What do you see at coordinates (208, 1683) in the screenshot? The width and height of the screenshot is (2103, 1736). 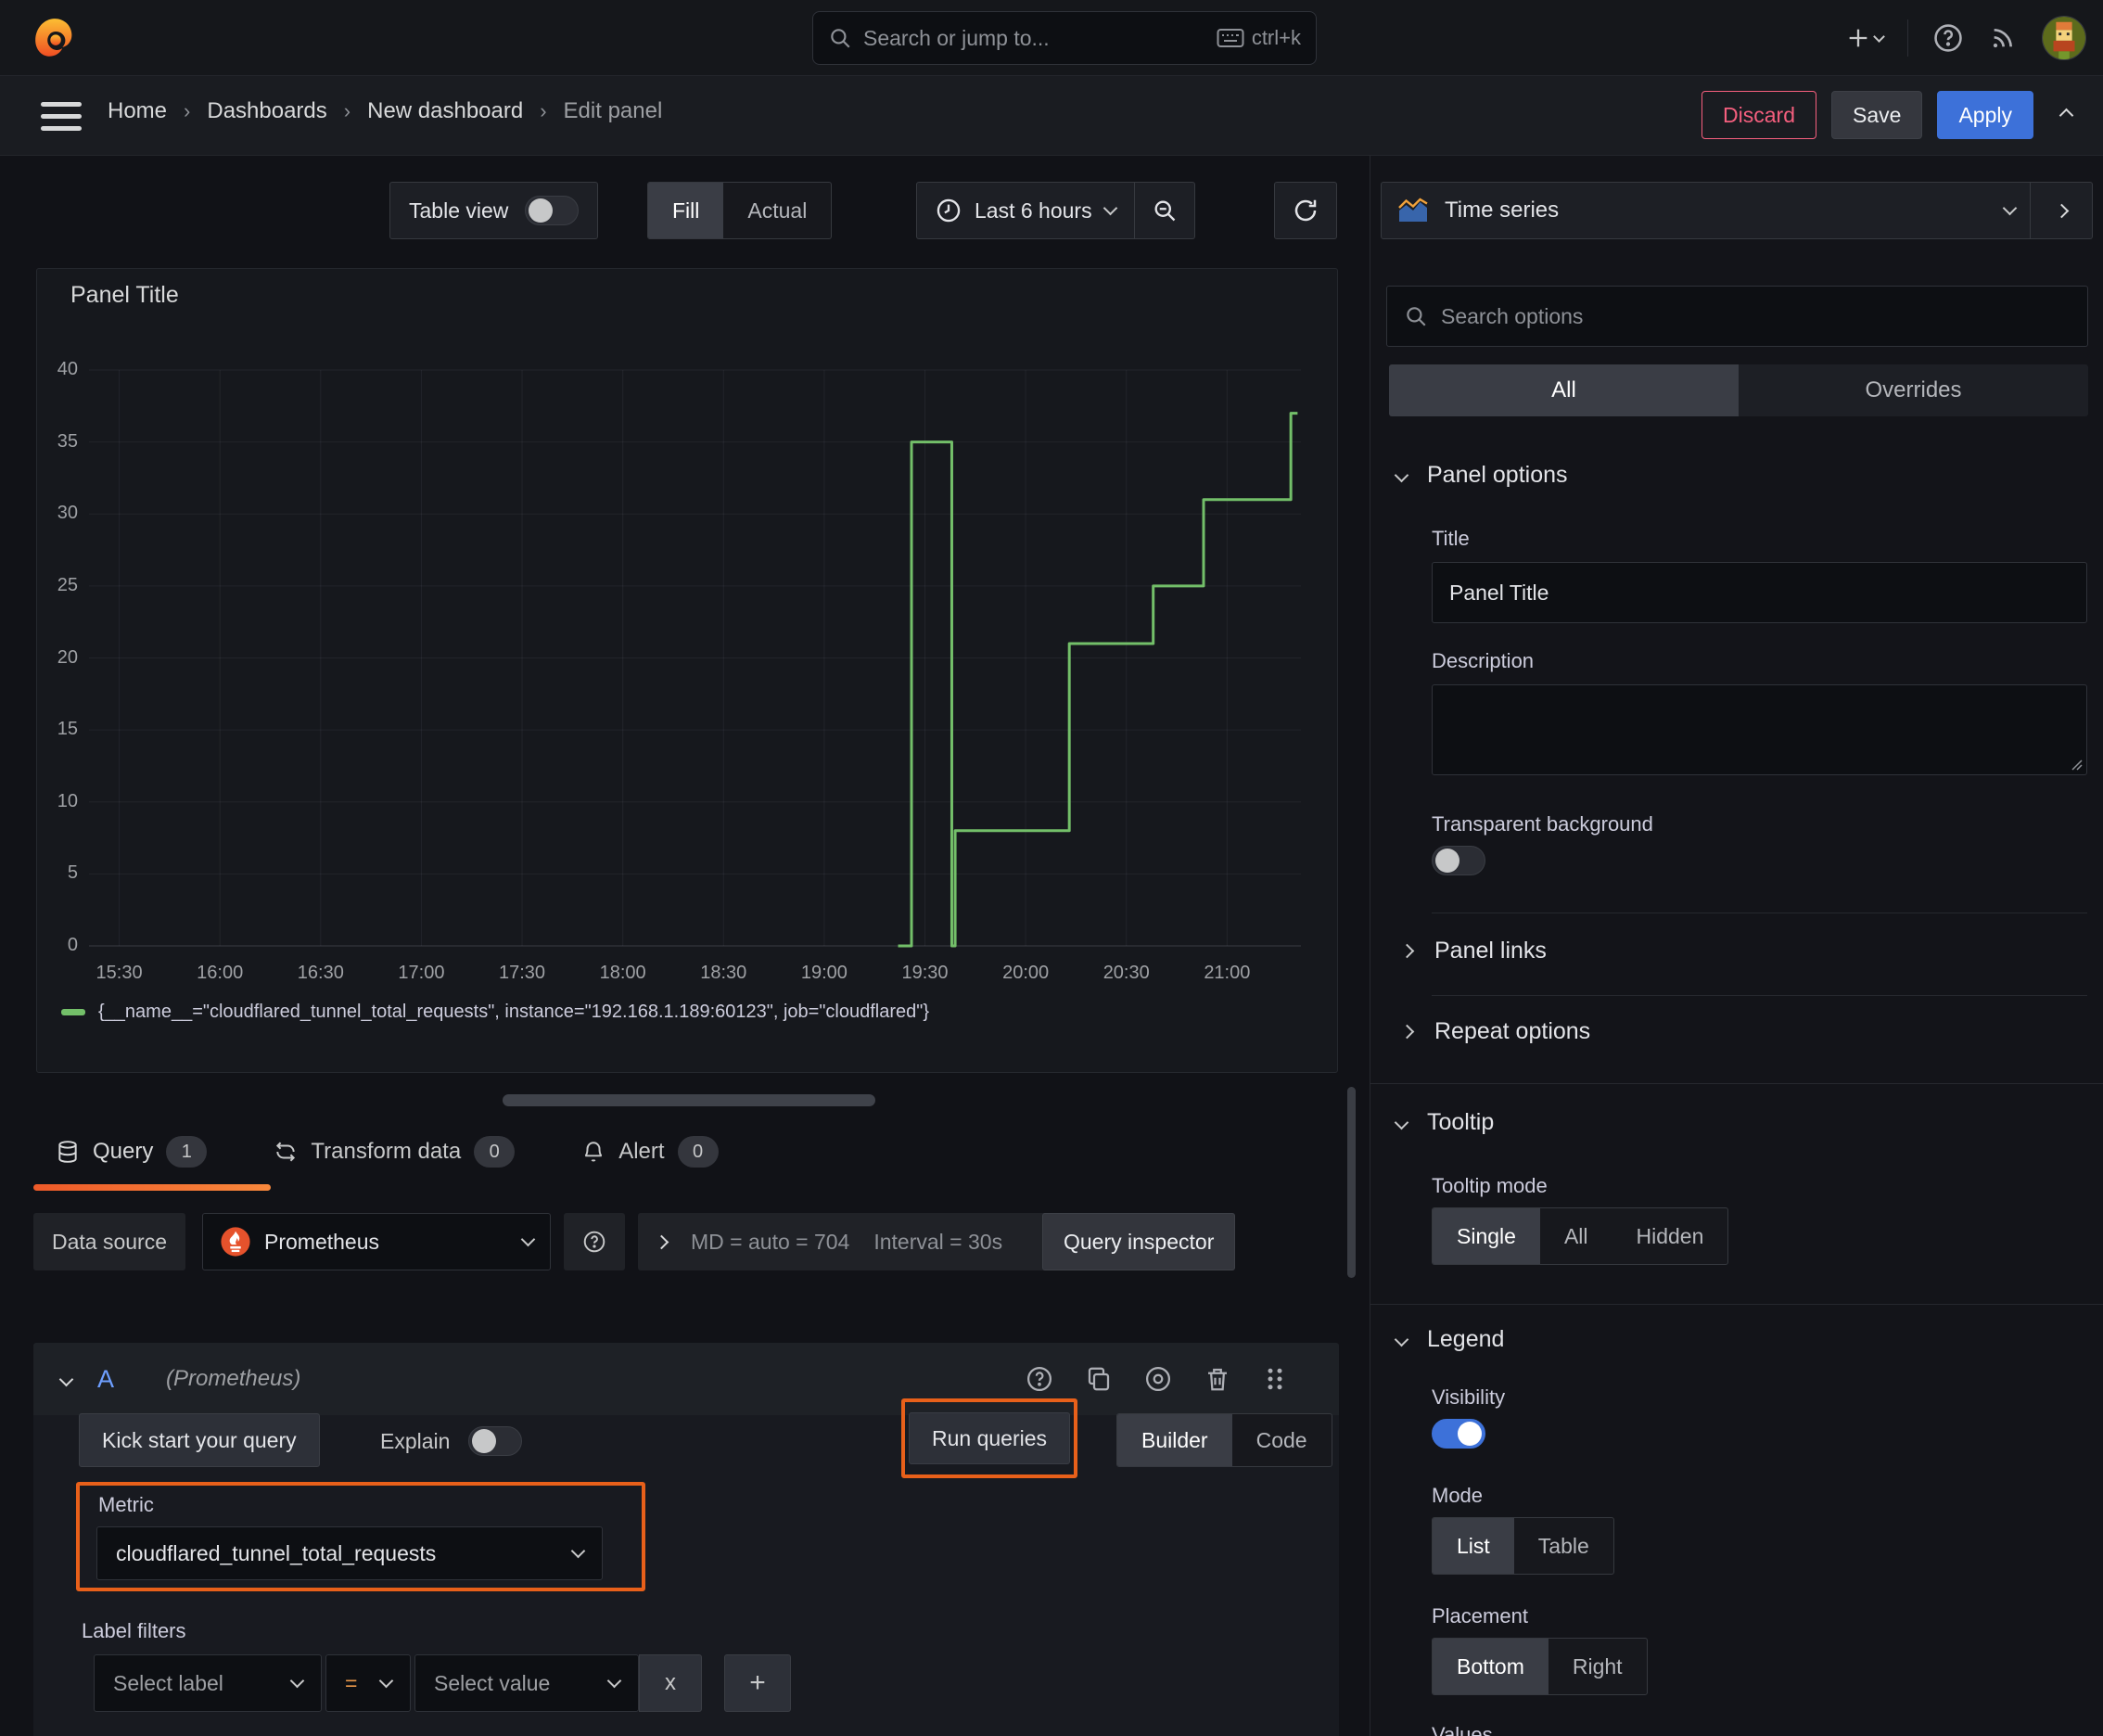 I see `select-label-dropdown: Select label` at bounding box center [208, 1683].